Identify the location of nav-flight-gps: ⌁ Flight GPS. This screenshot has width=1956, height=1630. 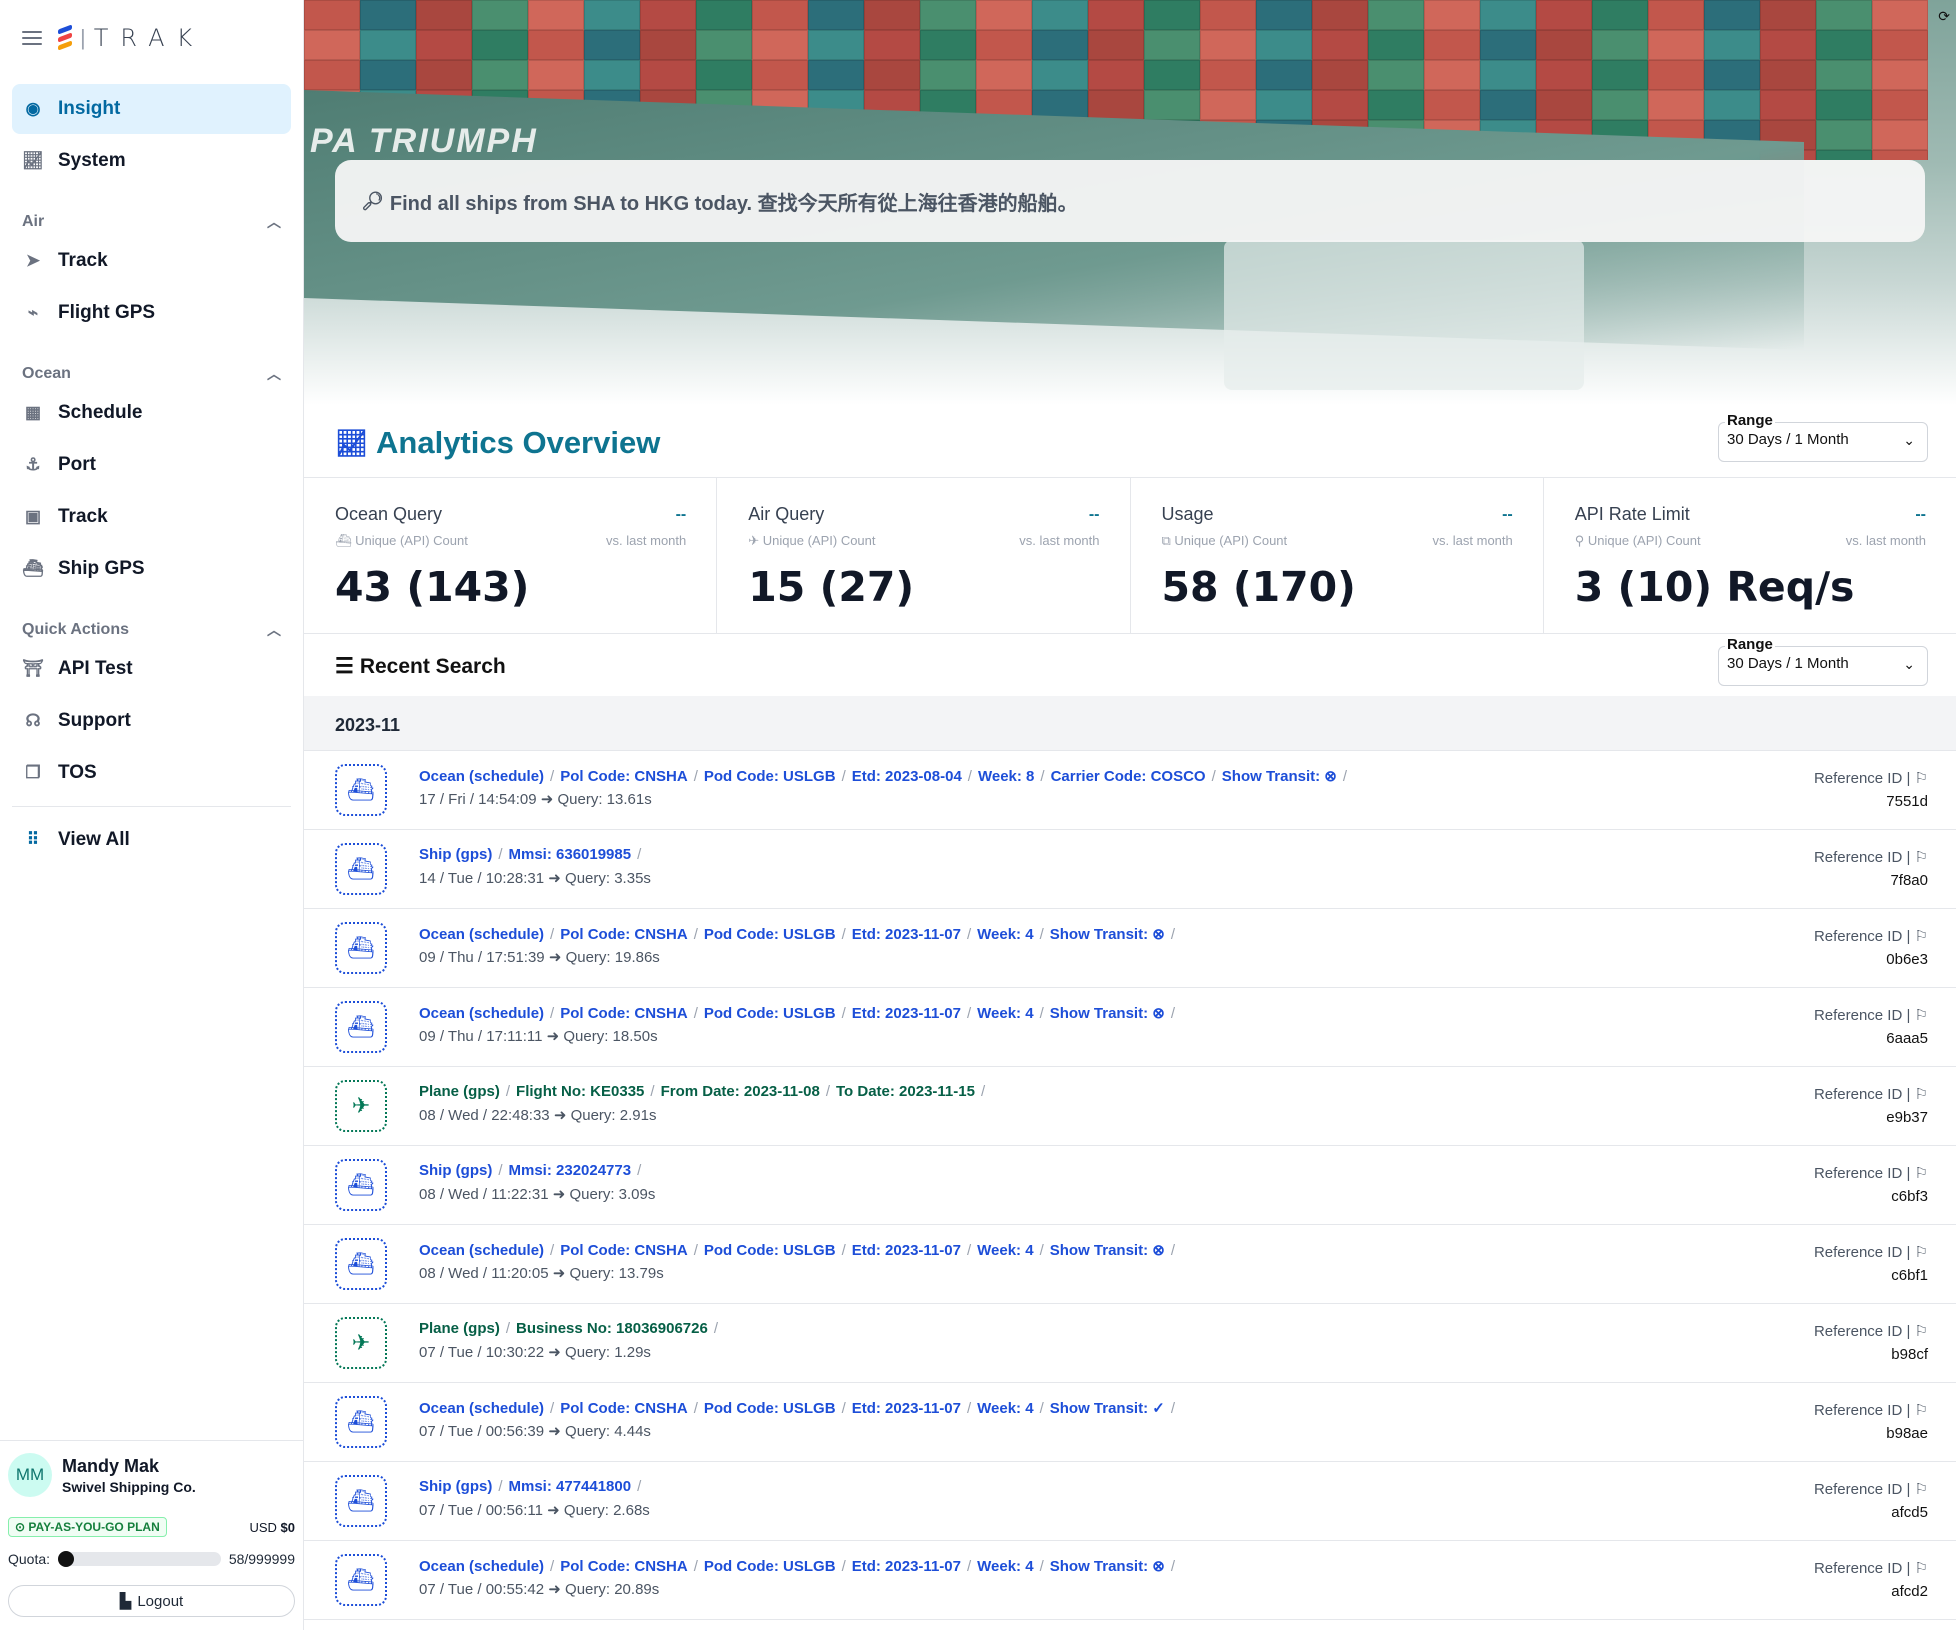
(151, 313).